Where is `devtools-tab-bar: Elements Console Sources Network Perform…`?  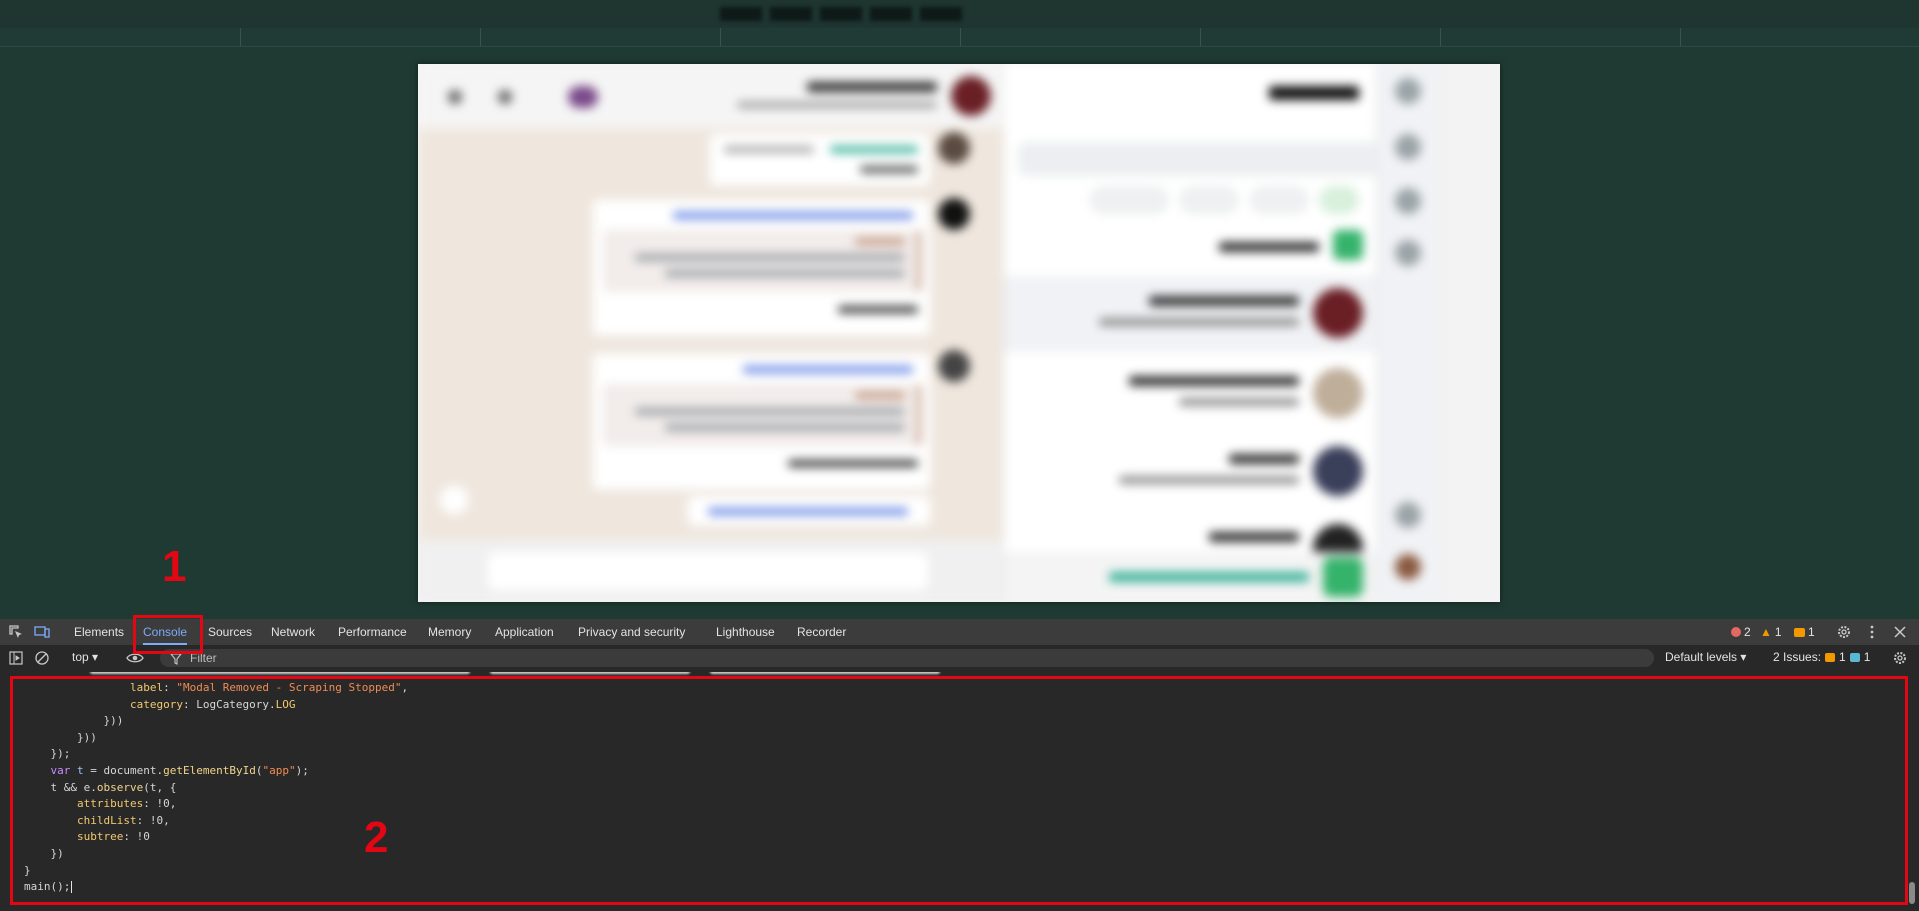 devtools-tab-bar: Elements Console Sources Network Perform… is located at coordinates (959, 632).